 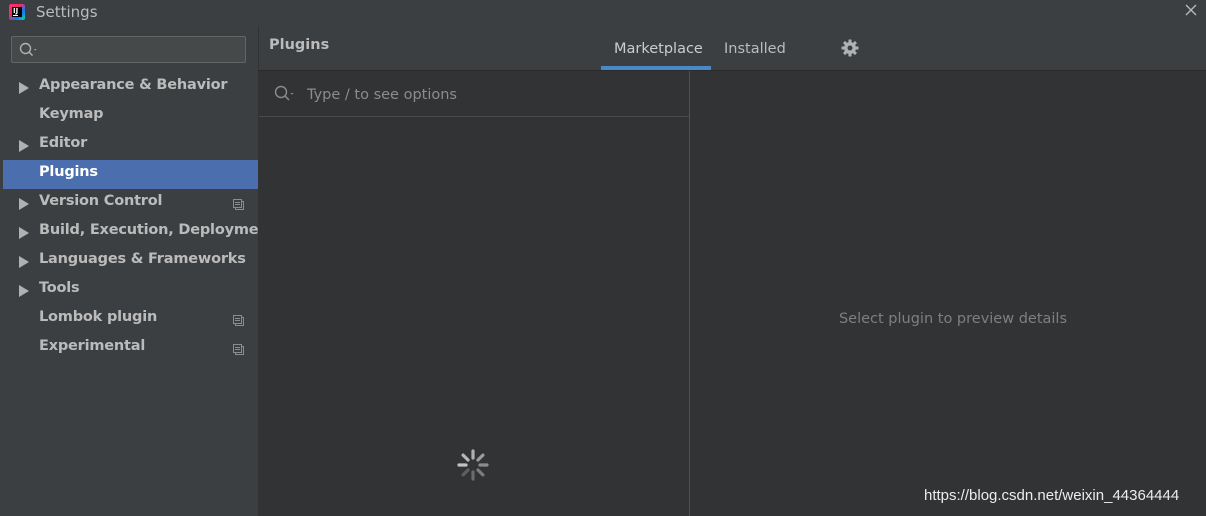 I want to click on sidebar-item-plugins: Plugins, so click(x=130, y=174).